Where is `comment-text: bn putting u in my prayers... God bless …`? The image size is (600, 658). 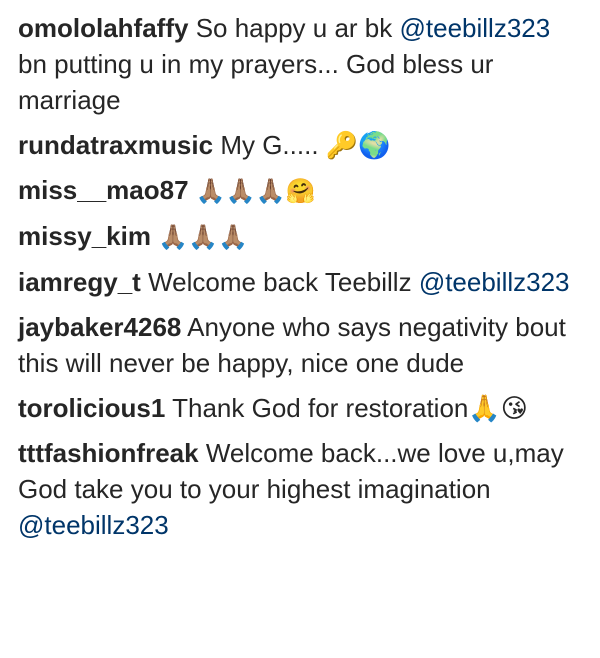
comment-text: bn putting u in my prayers... God bless … is located at coordinates (256, 82).